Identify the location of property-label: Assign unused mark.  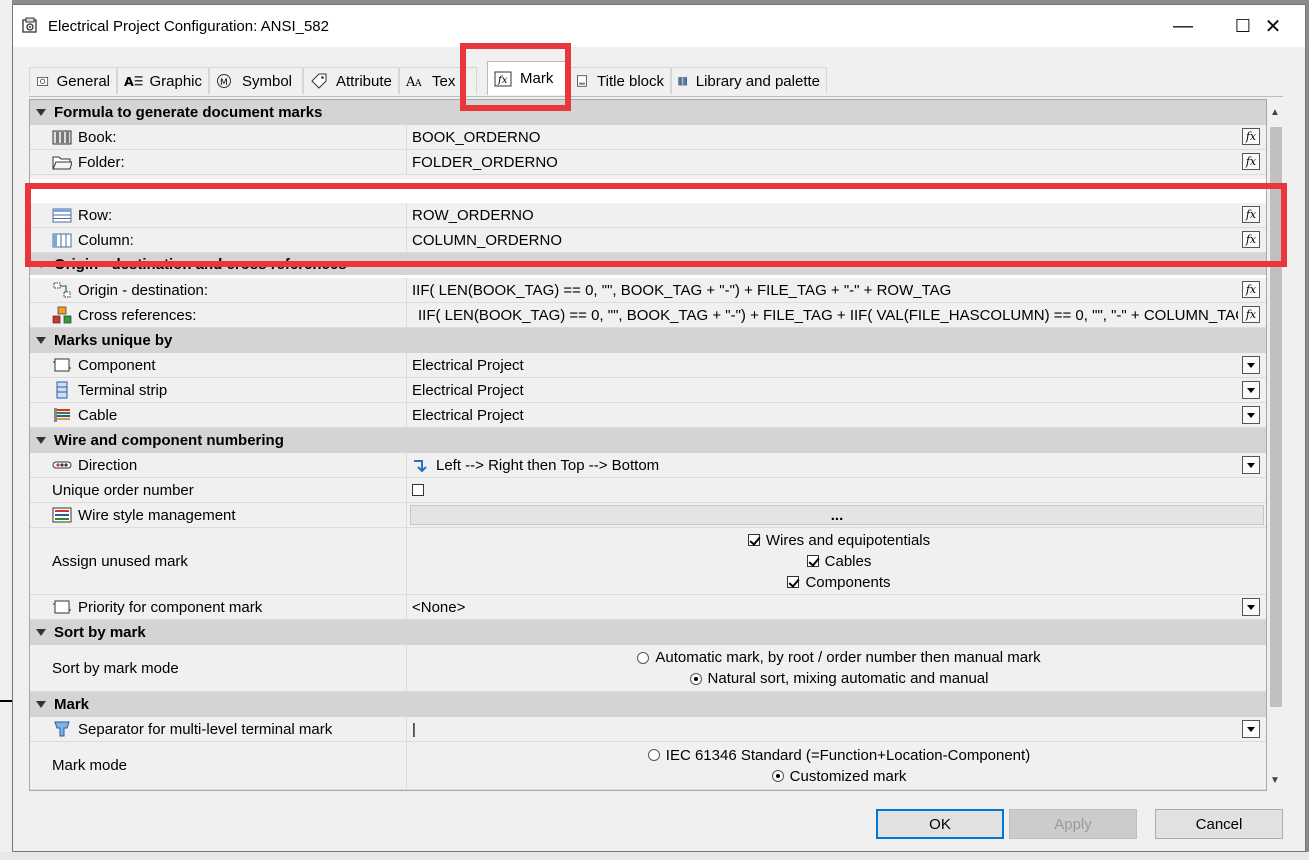
(120, 561).